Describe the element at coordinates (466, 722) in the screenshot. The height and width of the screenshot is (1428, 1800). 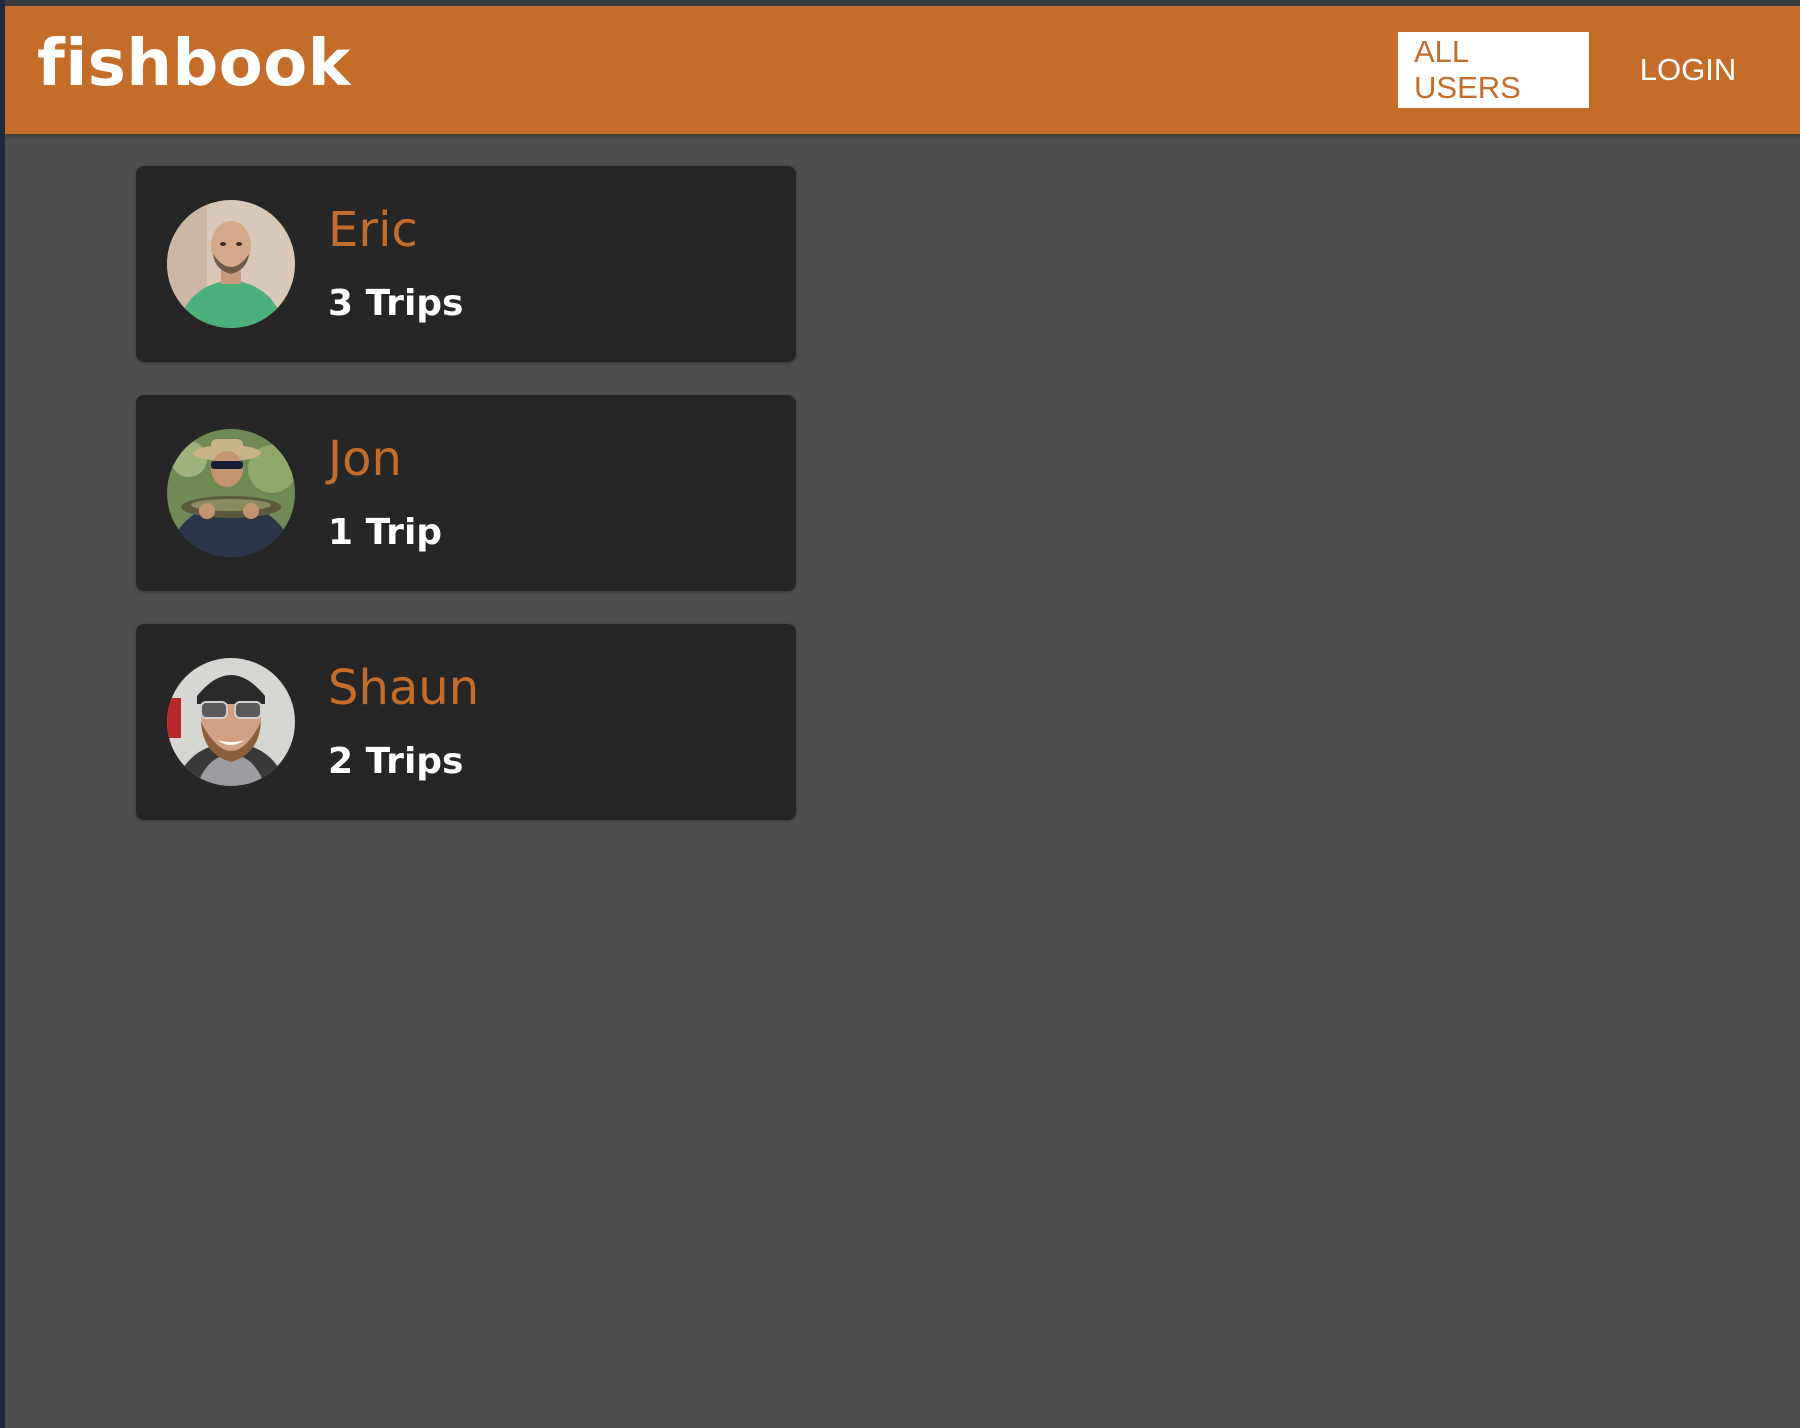
I see `user-card-shaun: Shaun 2 Trips` at that location.